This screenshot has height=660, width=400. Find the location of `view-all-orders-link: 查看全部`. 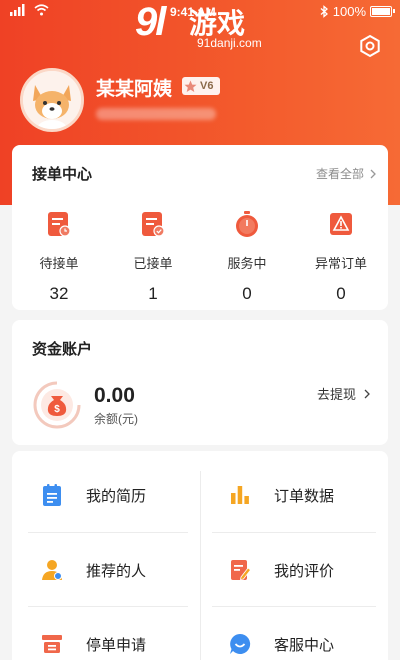

view-all-orders-link: 查看全部 is located at coordinates (346, 173).